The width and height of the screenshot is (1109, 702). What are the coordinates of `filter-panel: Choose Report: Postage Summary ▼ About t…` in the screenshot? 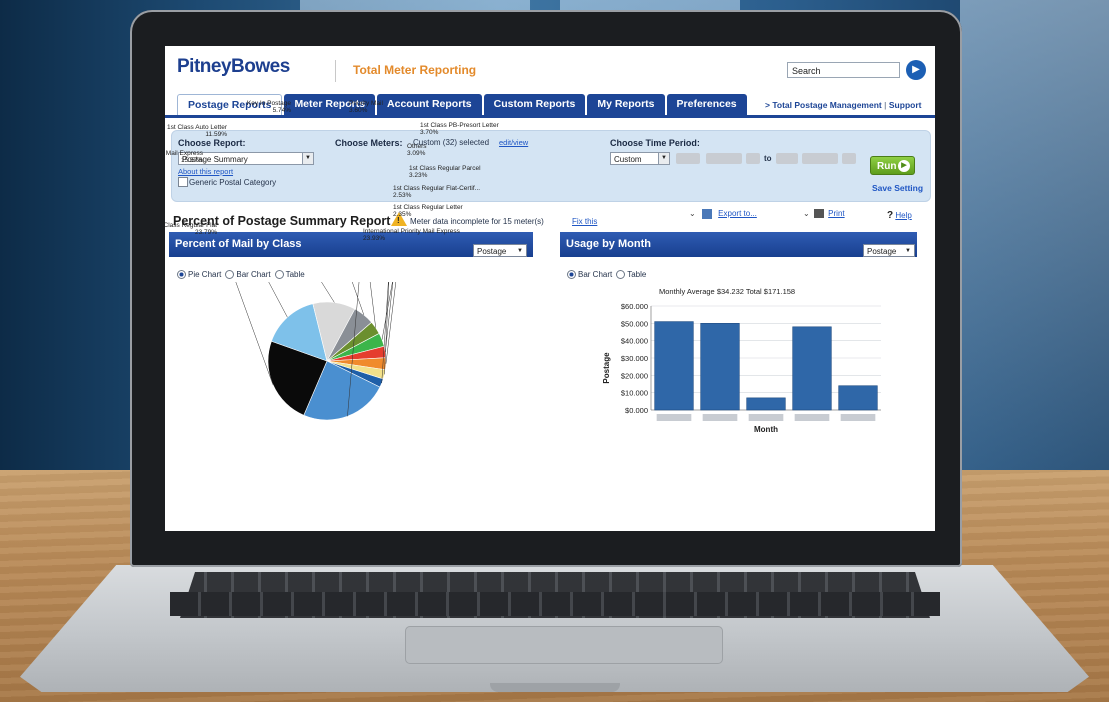 It's located at (551, 166).